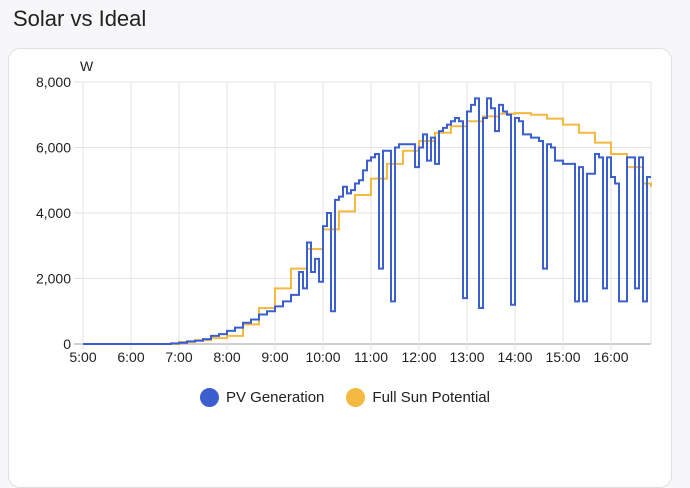 The image size is (690, 488). I want to click on y-tick-label: 2,000, so click(53, 279).